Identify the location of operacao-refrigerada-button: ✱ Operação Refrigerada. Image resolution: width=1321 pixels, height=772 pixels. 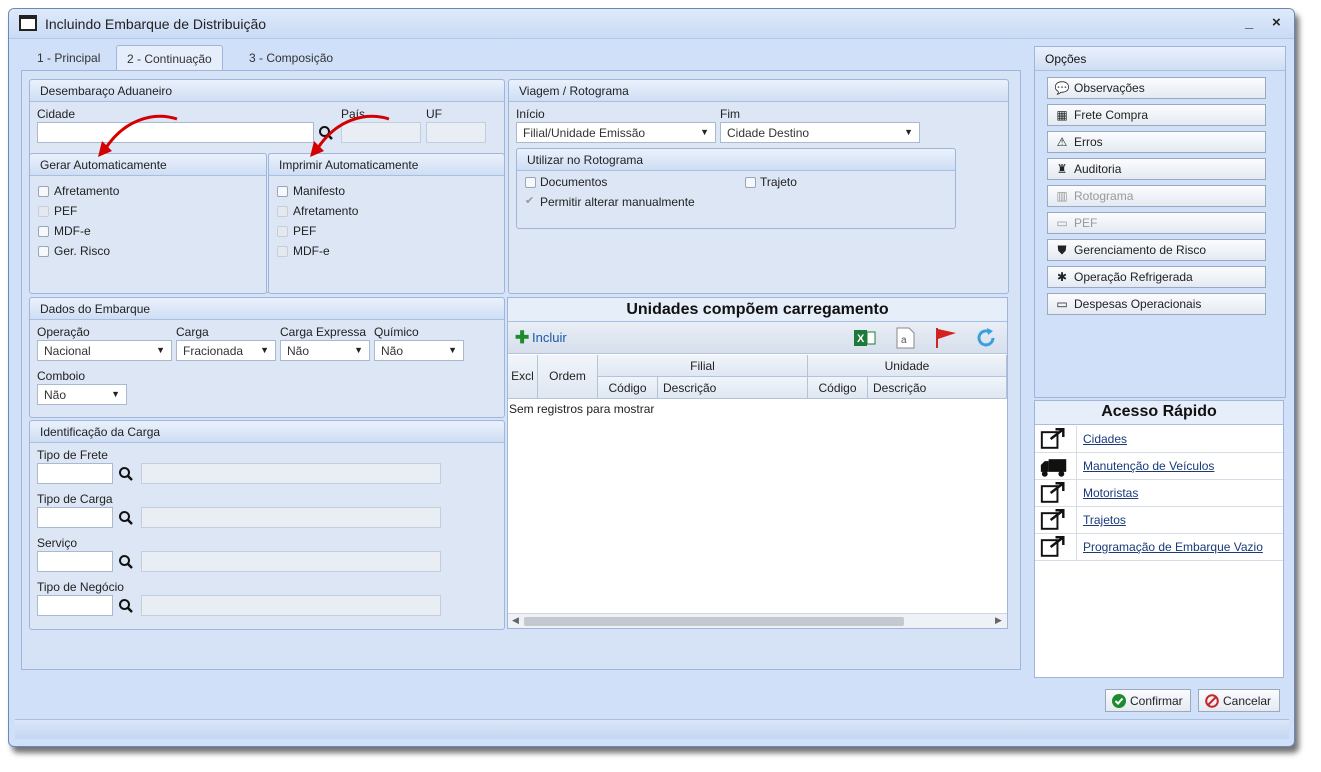
(1156, 277).